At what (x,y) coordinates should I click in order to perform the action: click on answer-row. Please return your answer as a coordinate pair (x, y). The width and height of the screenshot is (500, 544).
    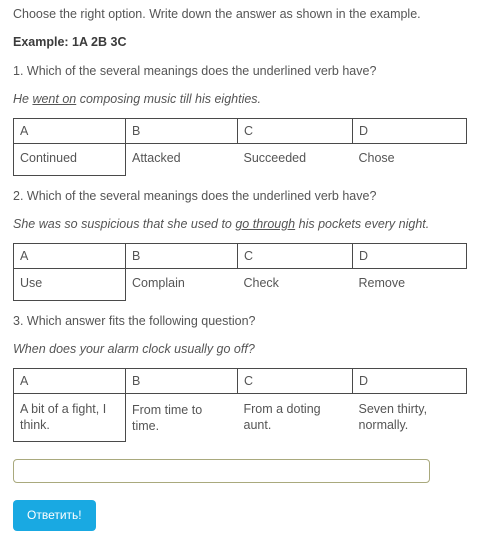
    Looking at the image, I should click on (250, 462).